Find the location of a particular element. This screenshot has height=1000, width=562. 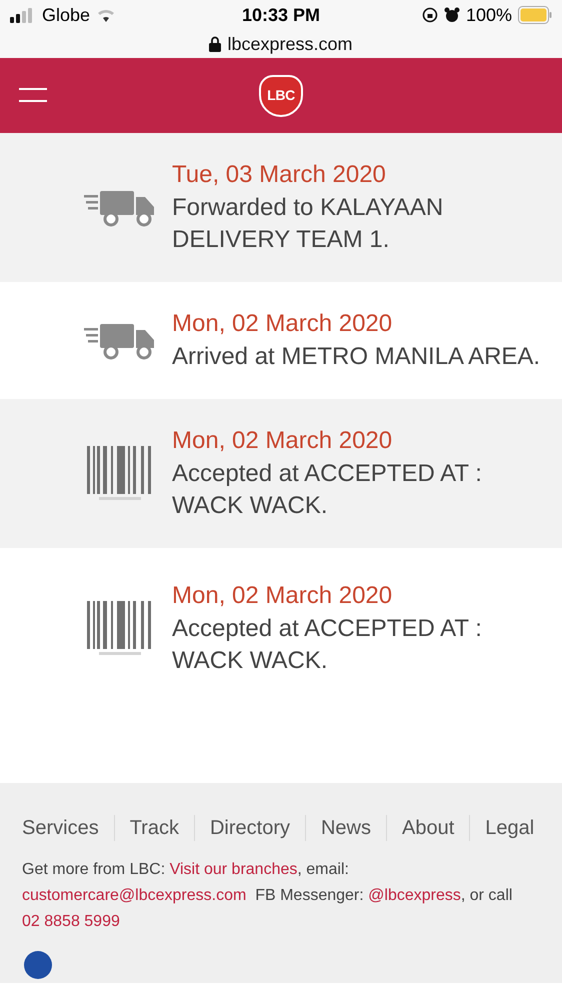

footer-link: Track is located at coordinates (154, 828).